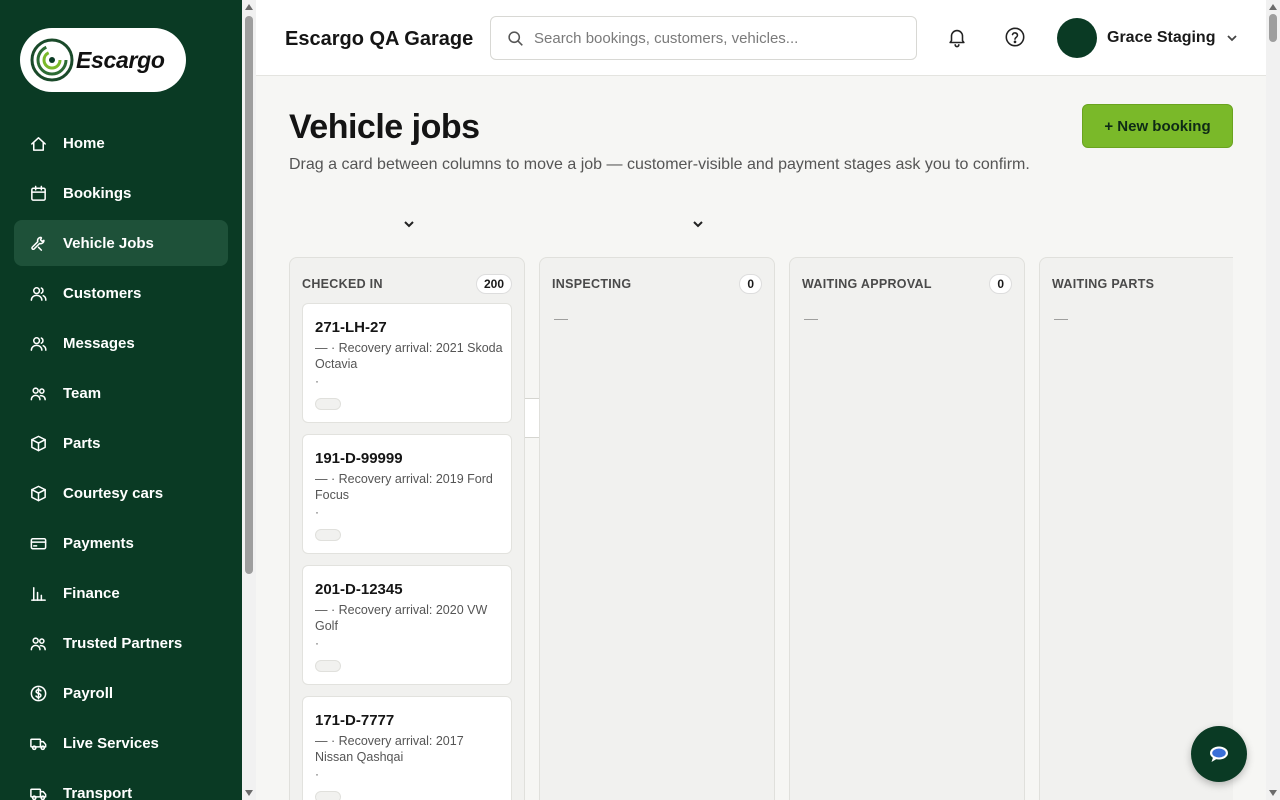 Image resolution: width=1280 pixels, height=800 pixels. Describe the element at coordinates (407, 284) in the screenshot. I see `column-header: CHECKED IN 200` at that location.